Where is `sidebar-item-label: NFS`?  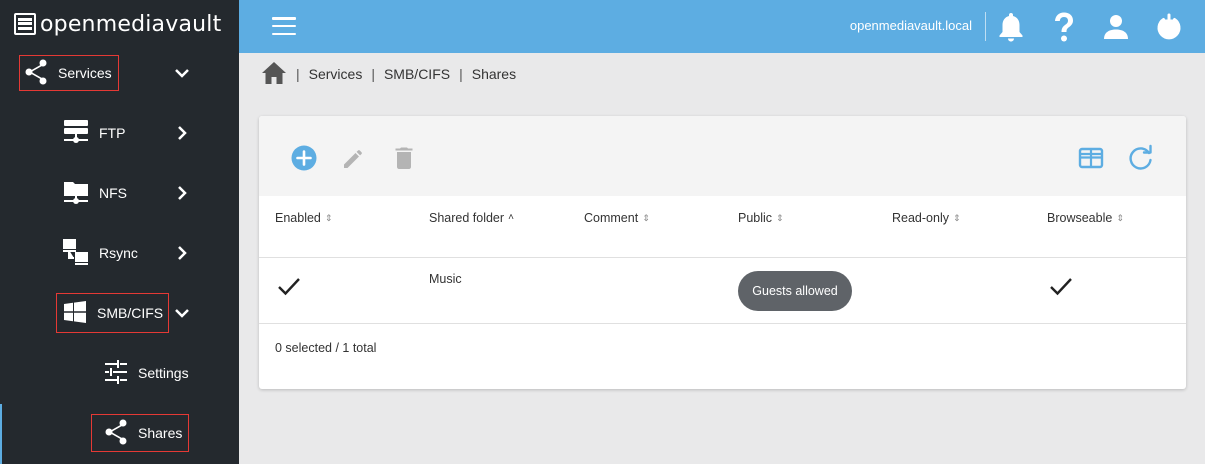 sidebar-item-label: NFS is located at coordinates (113, 193).